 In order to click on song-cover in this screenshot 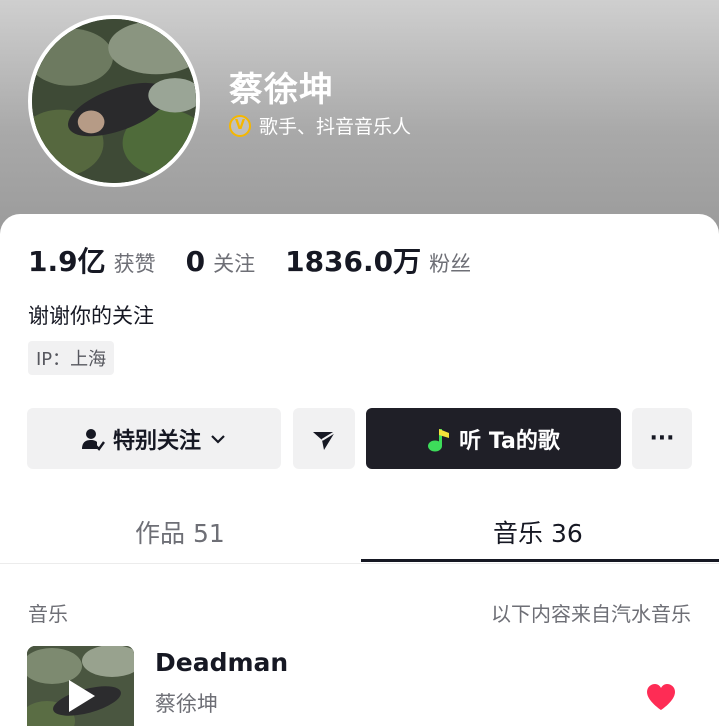, I will do `click(80, 686)`.